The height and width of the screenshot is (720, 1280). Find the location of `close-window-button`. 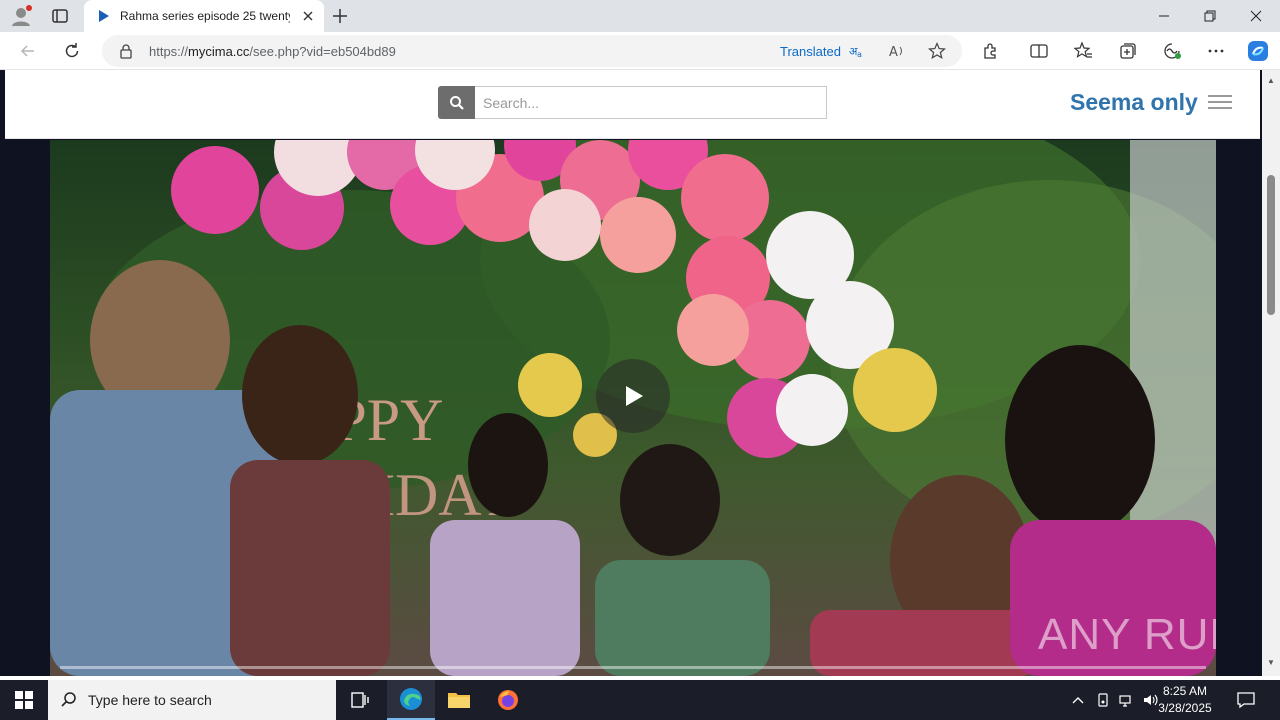

close-window-button is located at coordinates (1256, 16).